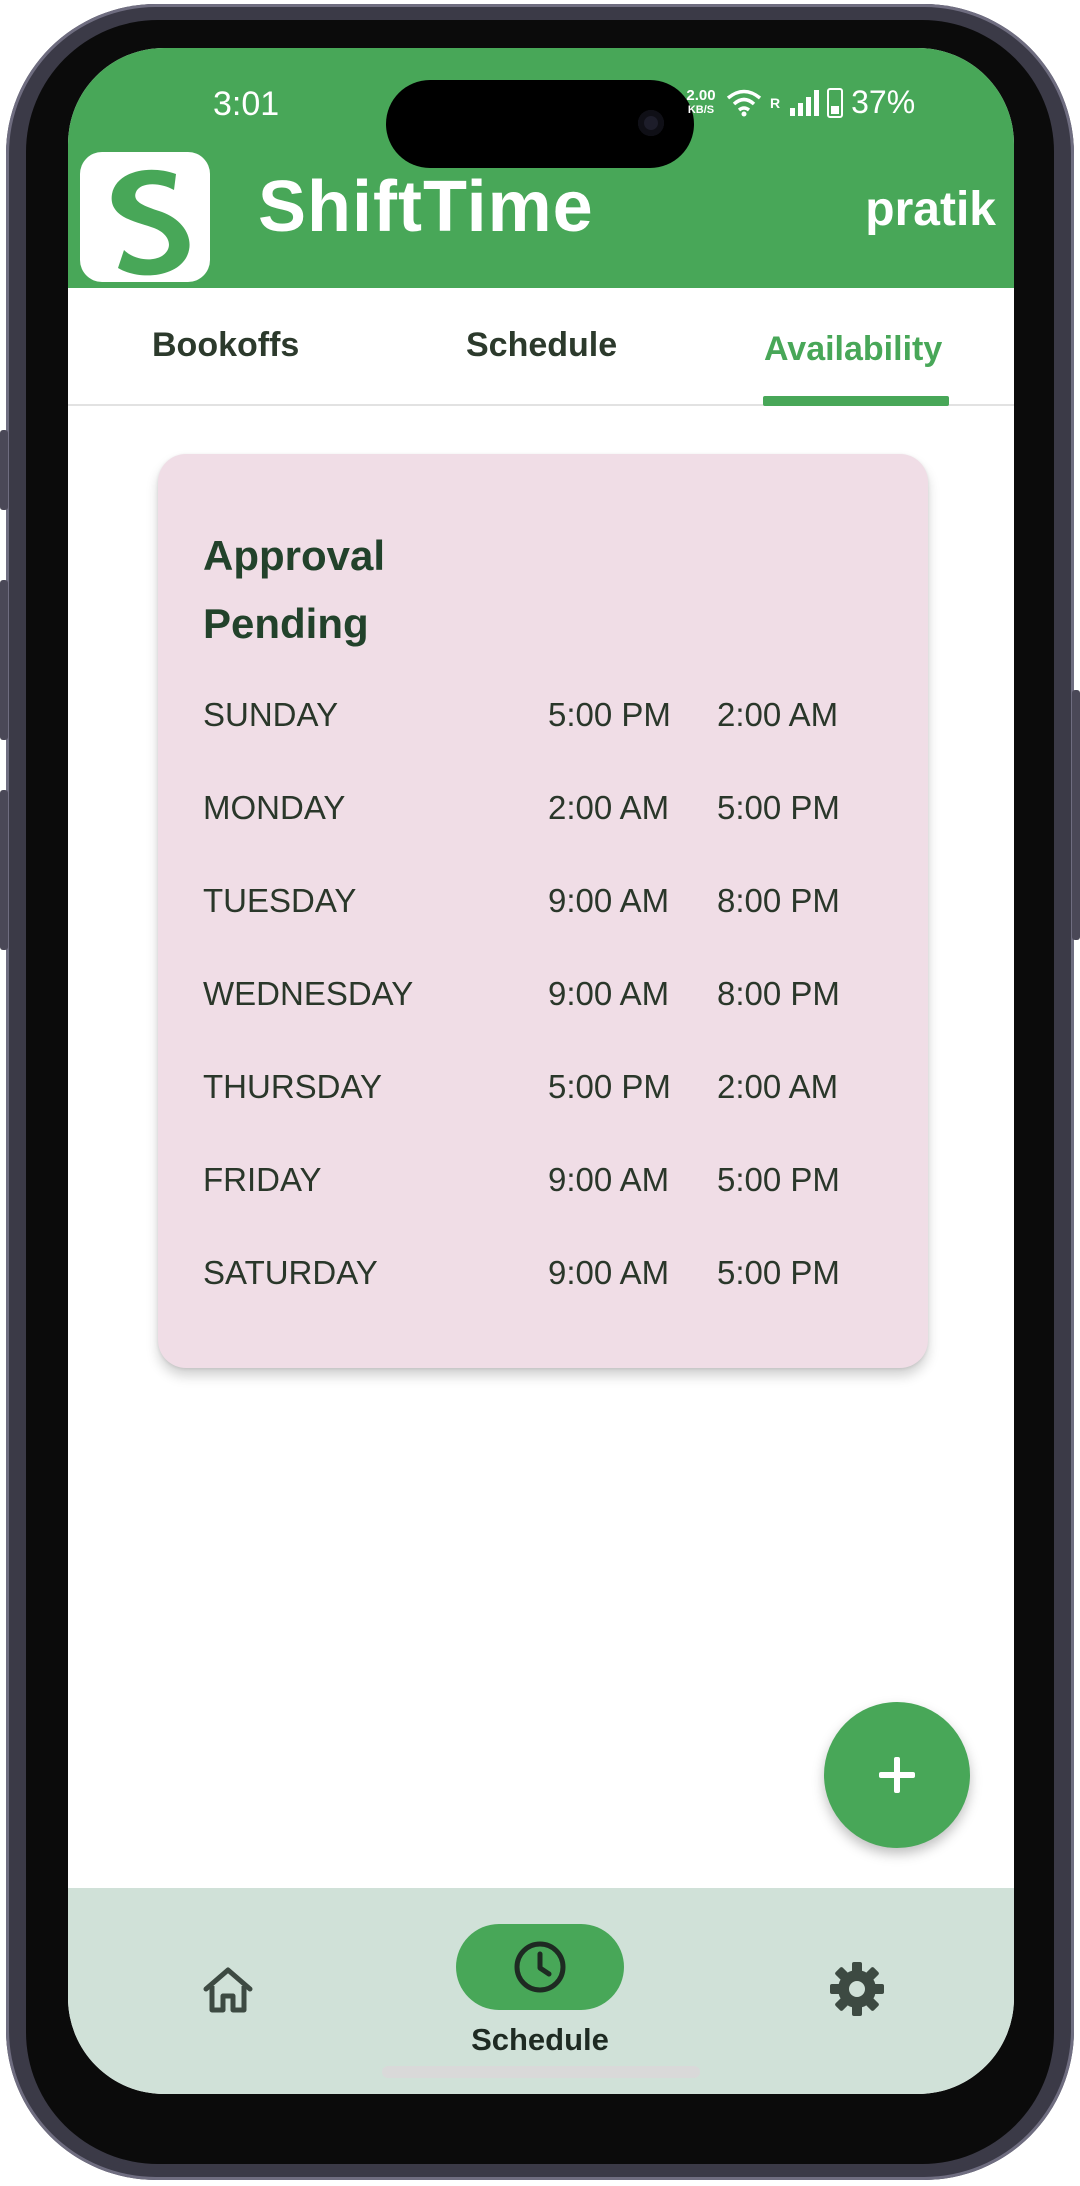 This screenshot has height=2186, width=1080. What do you see at coordinates (280, 900) in the screenshot?
I see `day-label: TUESDAY` at bounding box center [280, 900].